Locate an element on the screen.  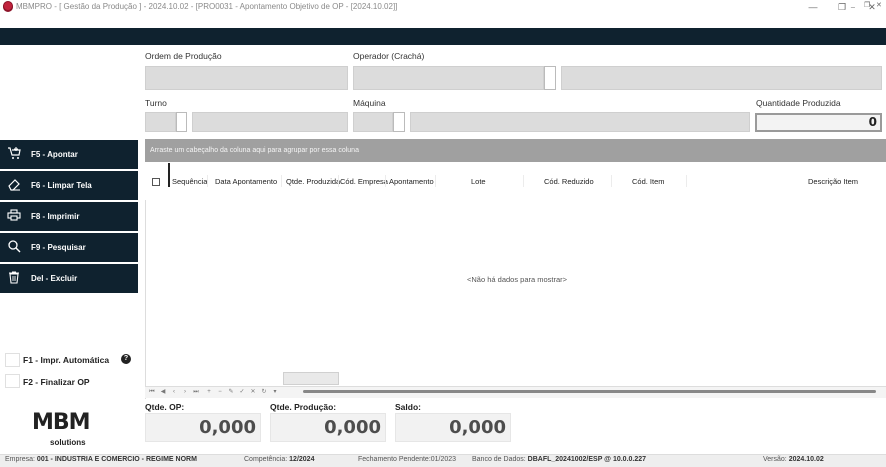
column-header-data-apontamento: Data Apontamento is located at coordinates (246, 181).